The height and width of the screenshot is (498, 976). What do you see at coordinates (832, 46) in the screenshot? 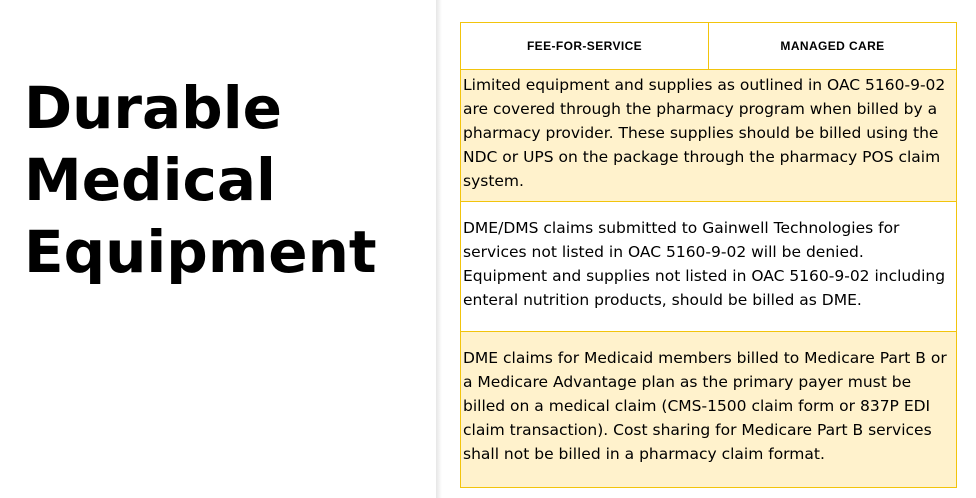
I see `header-managed-care: MANAGED CARE` at bounding box center [832, 46].